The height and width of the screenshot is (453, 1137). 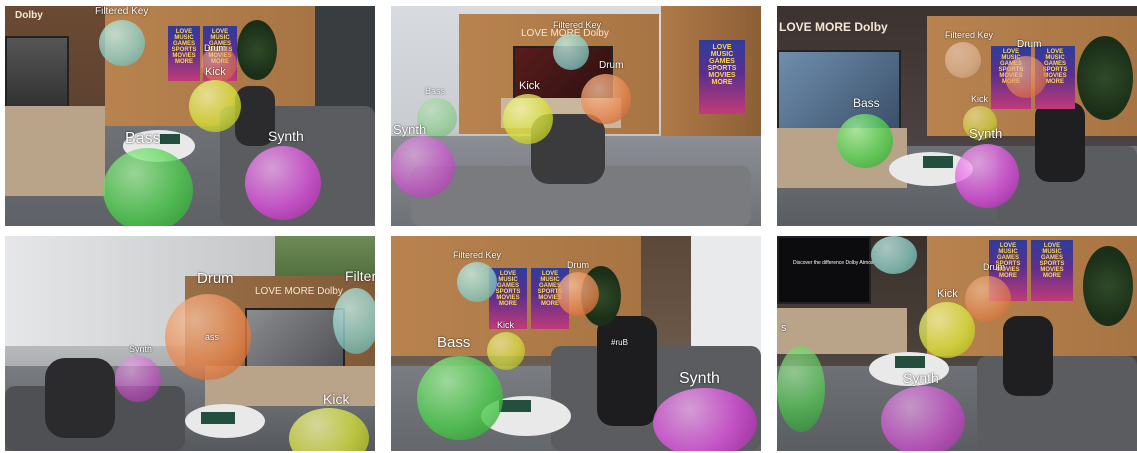 What do you see at coordinates (55, 151) in the screenshot?
I see `media-cabinet` at bounding box center [55, 151].